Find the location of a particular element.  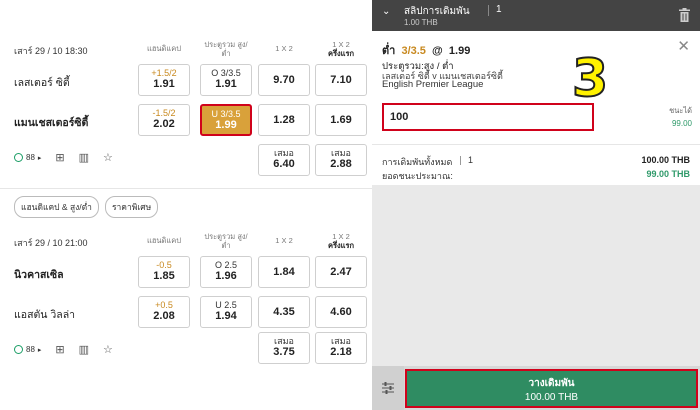

estimated-win-label: ยอดชนะประมาณ: is located at coordinates (417, 176).